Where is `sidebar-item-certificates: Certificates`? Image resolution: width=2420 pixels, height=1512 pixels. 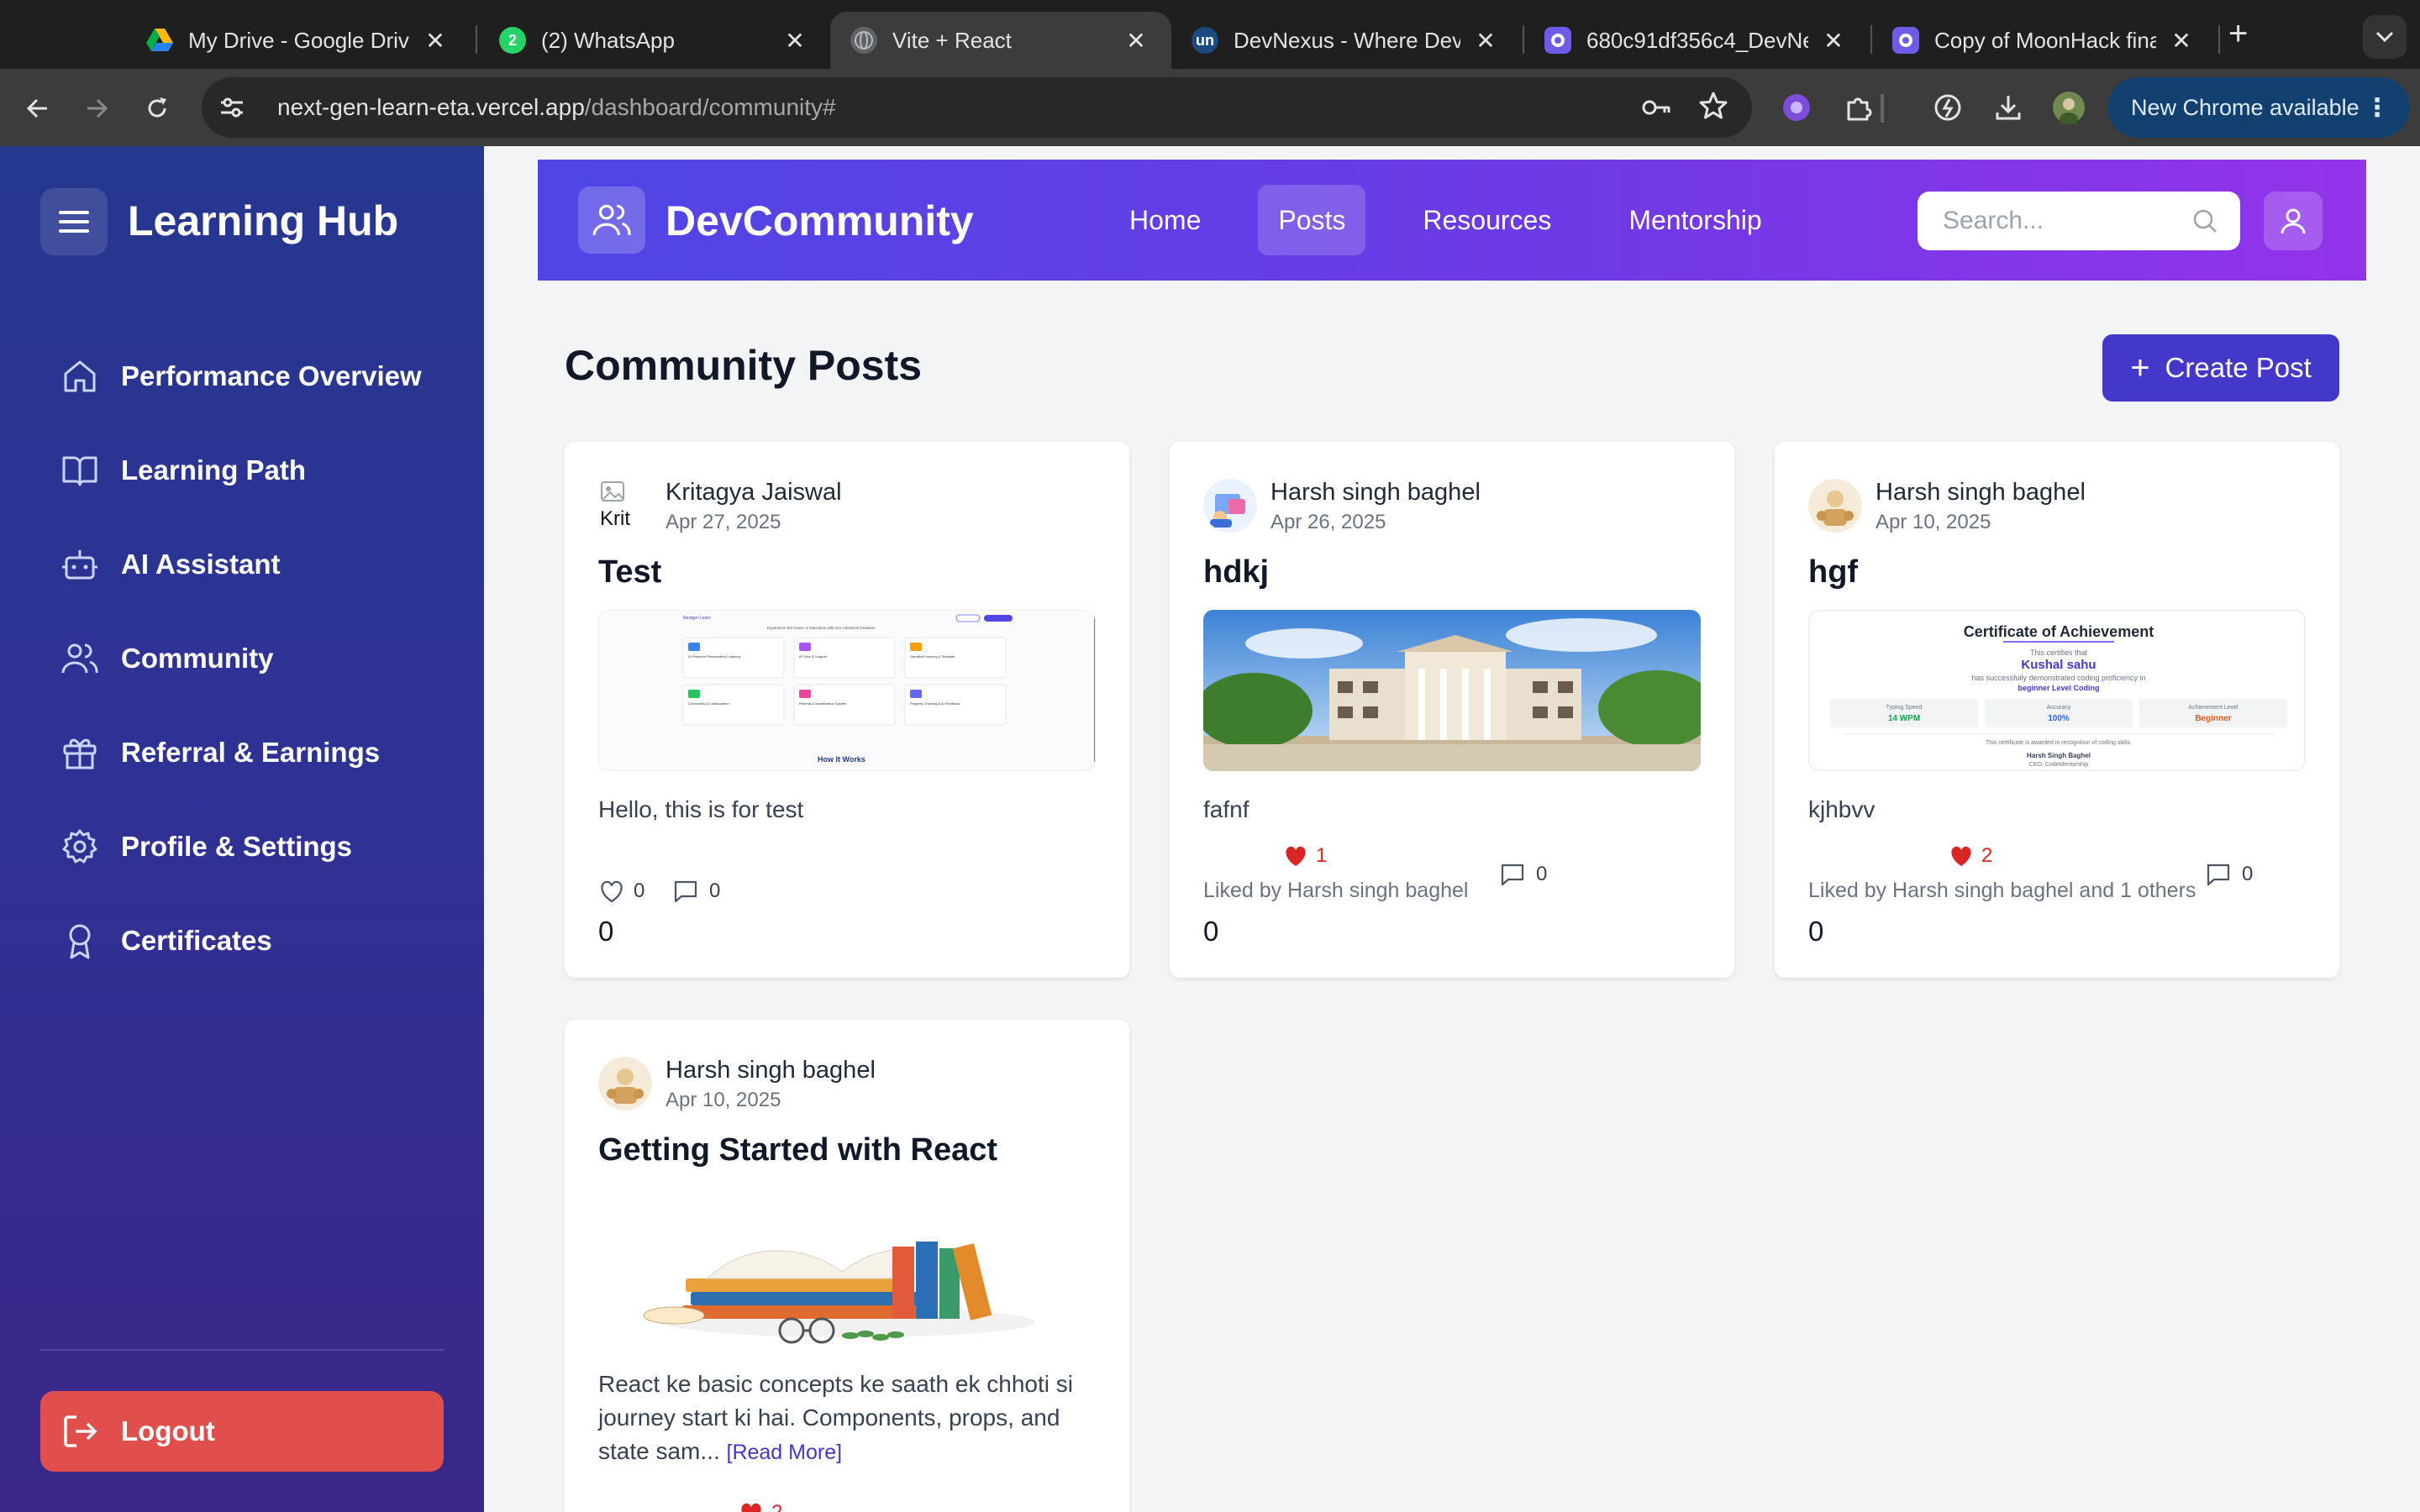
sidebar-item-certificates: Certificates is located at coordinates (240, 941).